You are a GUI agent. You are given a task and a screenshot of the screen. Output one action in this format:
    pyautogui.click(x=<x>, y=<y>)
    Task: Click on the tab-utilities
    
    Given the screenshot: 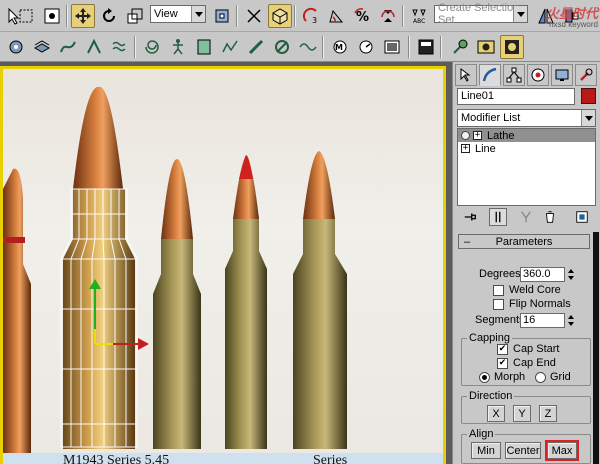 What is the action you would take?
    pyautogui.click(x=586, y=75)
    